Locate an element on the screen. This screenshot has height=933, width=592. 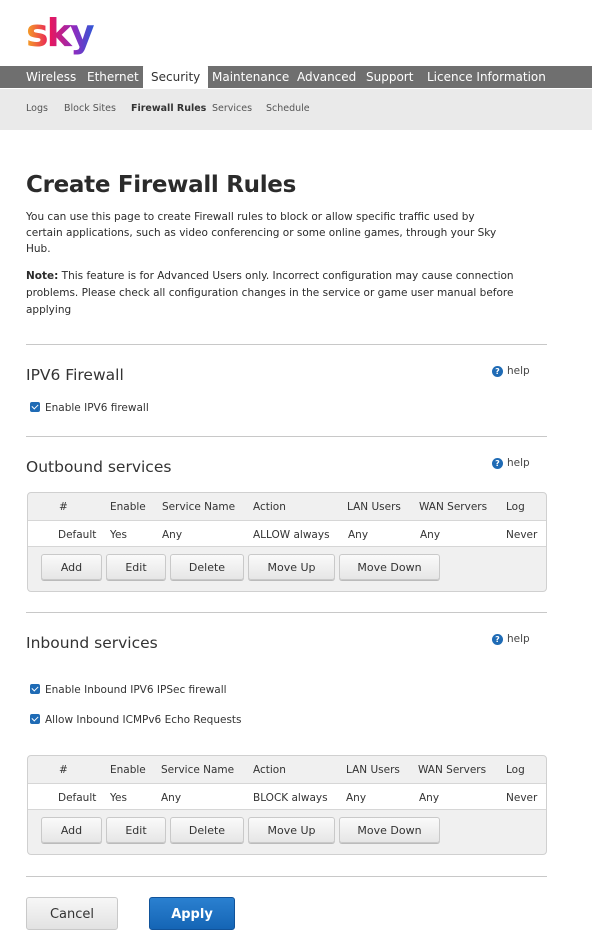
subnav-firewall-rules: Firewall Rules is located at coordinates (168, 108).